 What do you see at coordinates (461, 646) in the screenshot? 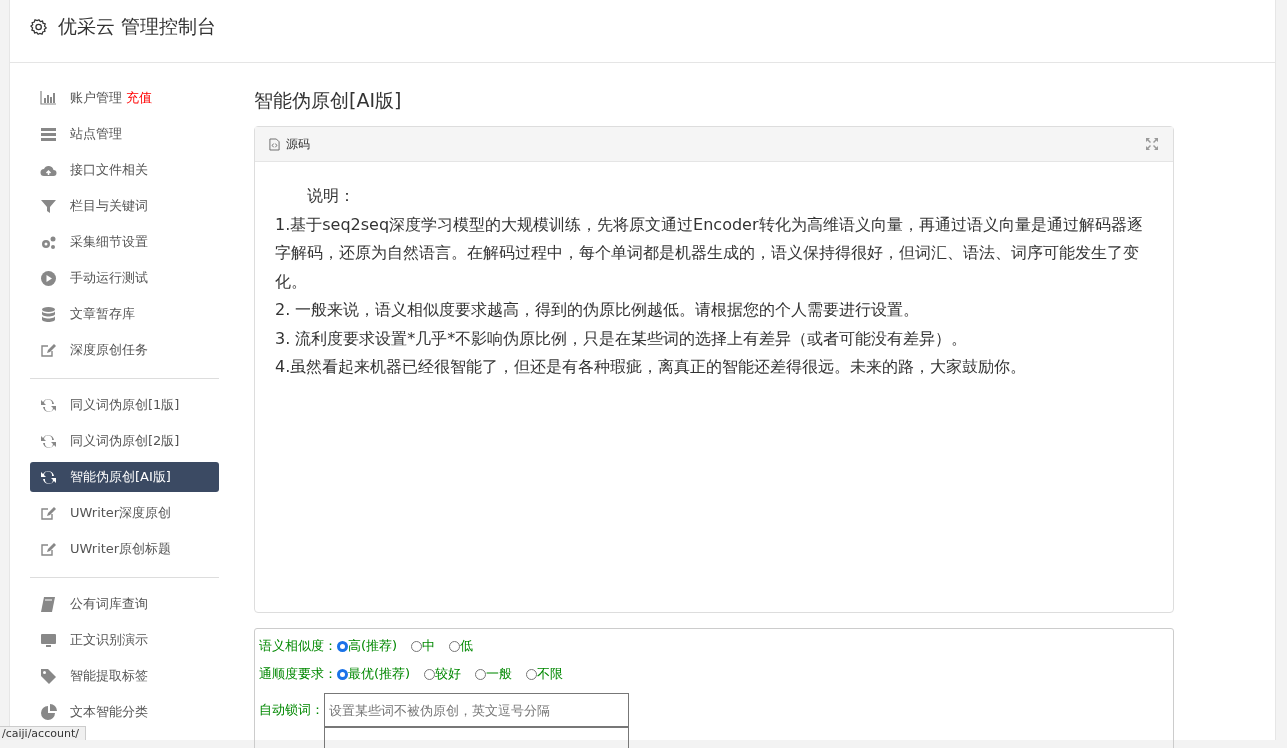
I see `radio-option: 低` at bounding box center [461, 646].